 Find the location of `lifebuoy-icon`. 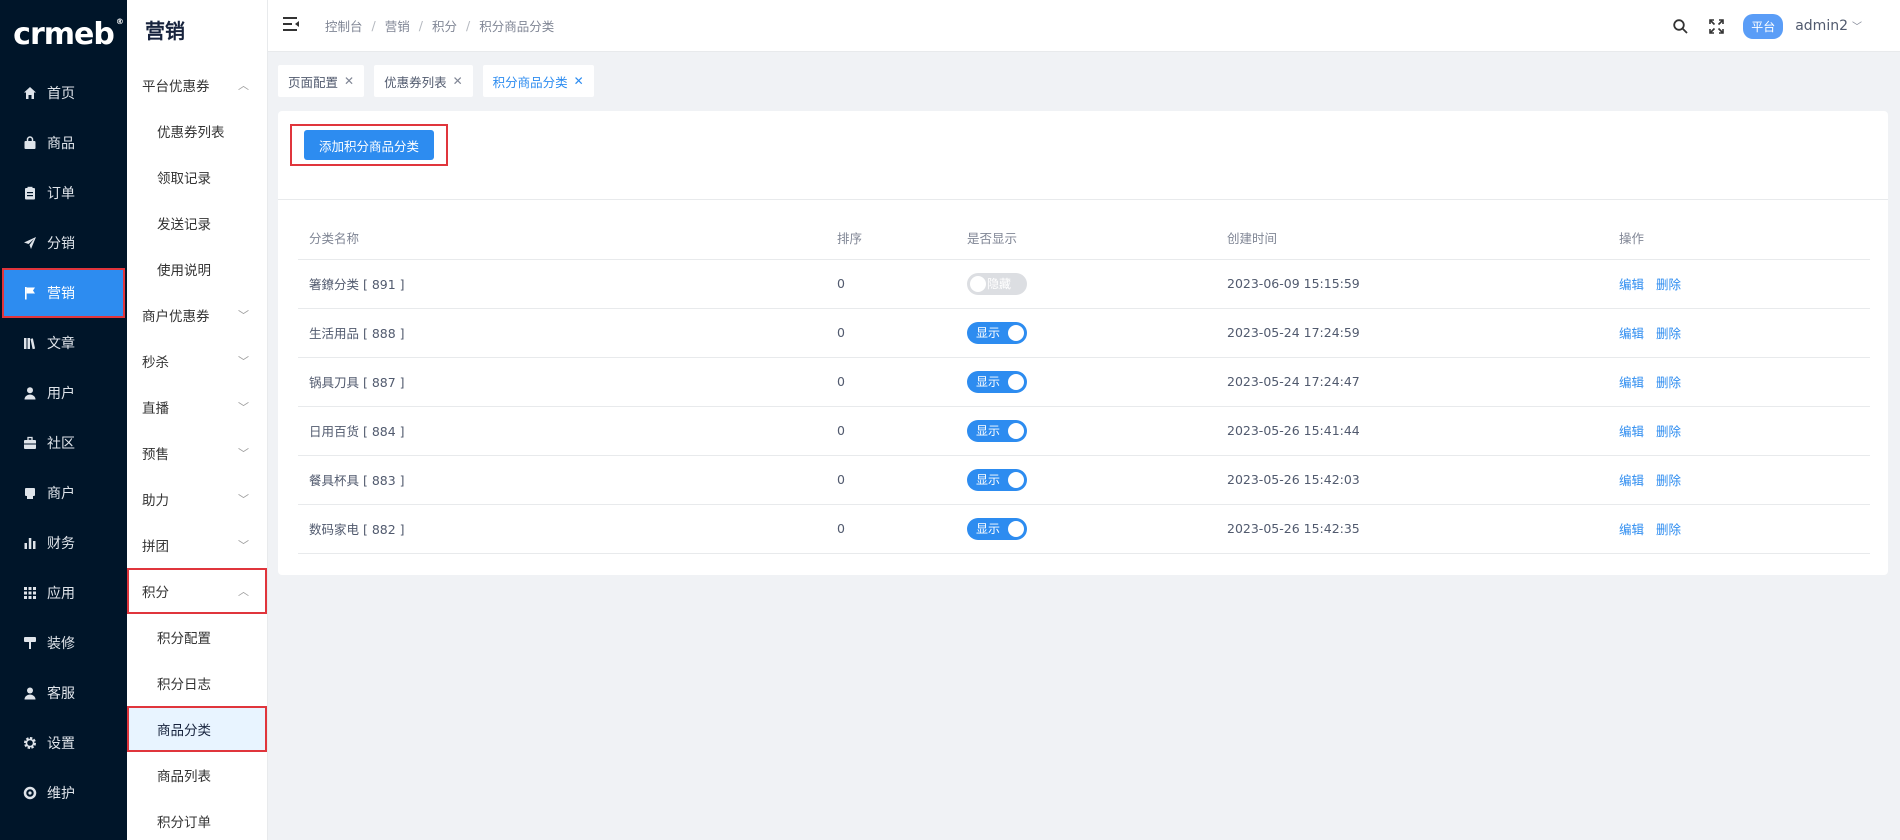

lifebuoy-icon is located at coordinates (30, 793).